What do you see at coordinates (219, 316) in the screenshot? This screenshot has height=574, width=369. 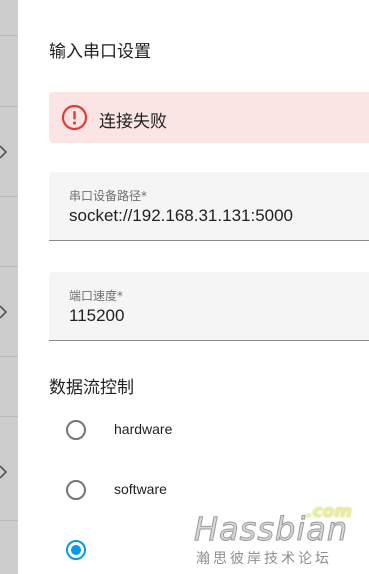 I see `port-speed-input` at bounding box center [219, 316].